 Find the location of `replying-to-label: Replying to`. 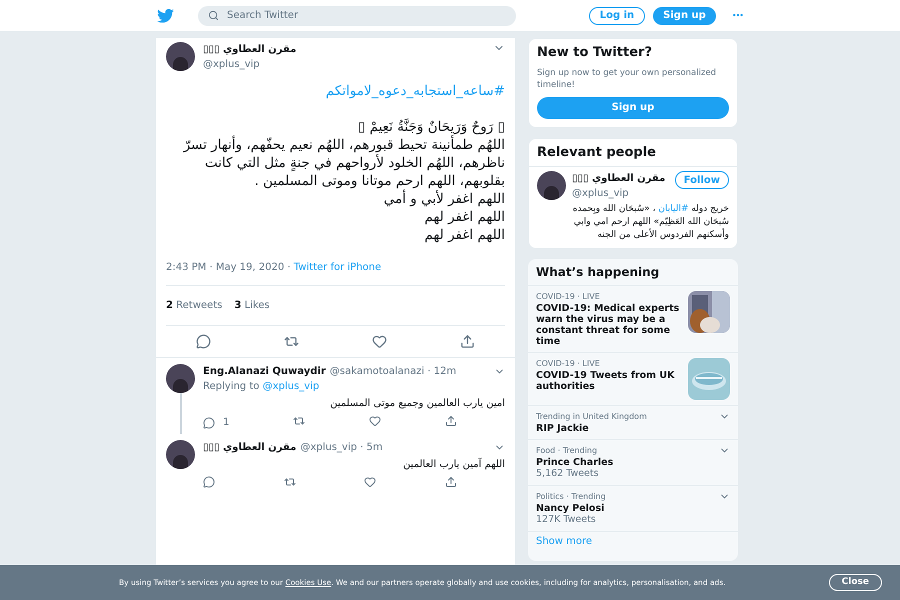

replying-to-label: Replying to is located at coordinates (231, 386).